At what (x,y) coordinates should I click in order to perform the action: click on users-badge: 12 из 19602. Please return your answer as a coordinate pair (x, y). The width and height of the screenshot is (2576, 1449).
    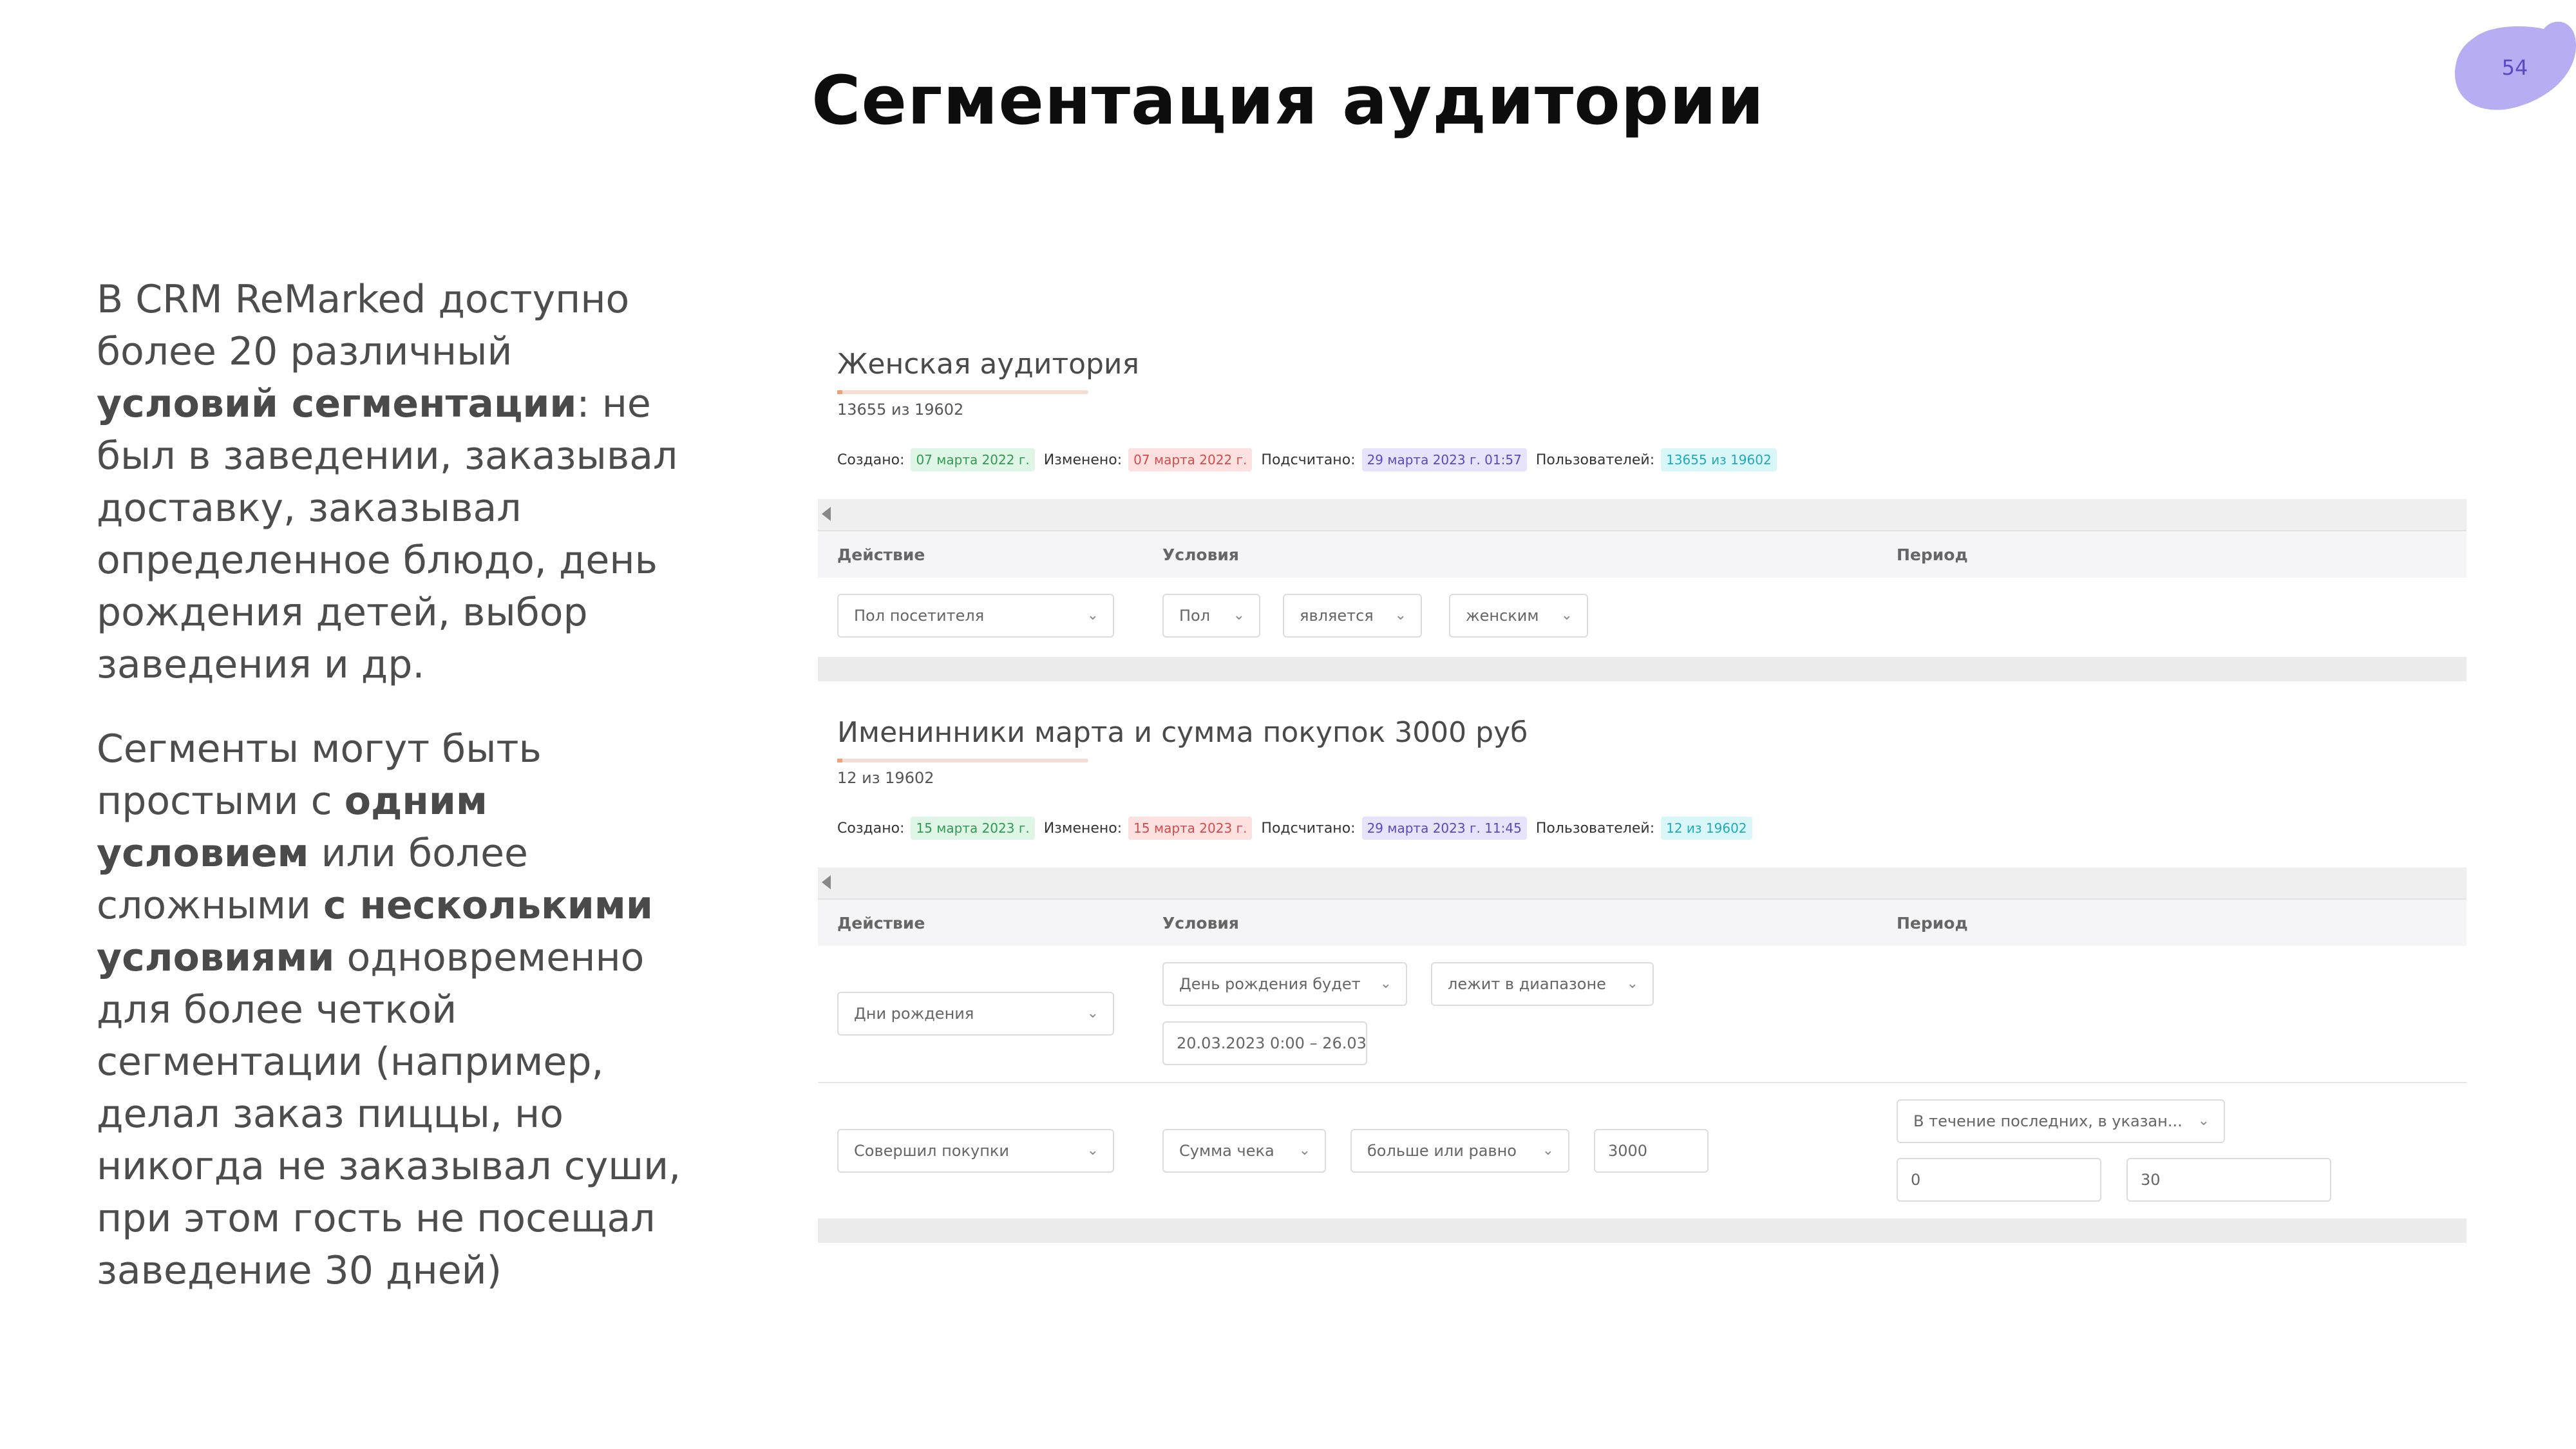
    Looking at the image, I should click on (1706, 828).